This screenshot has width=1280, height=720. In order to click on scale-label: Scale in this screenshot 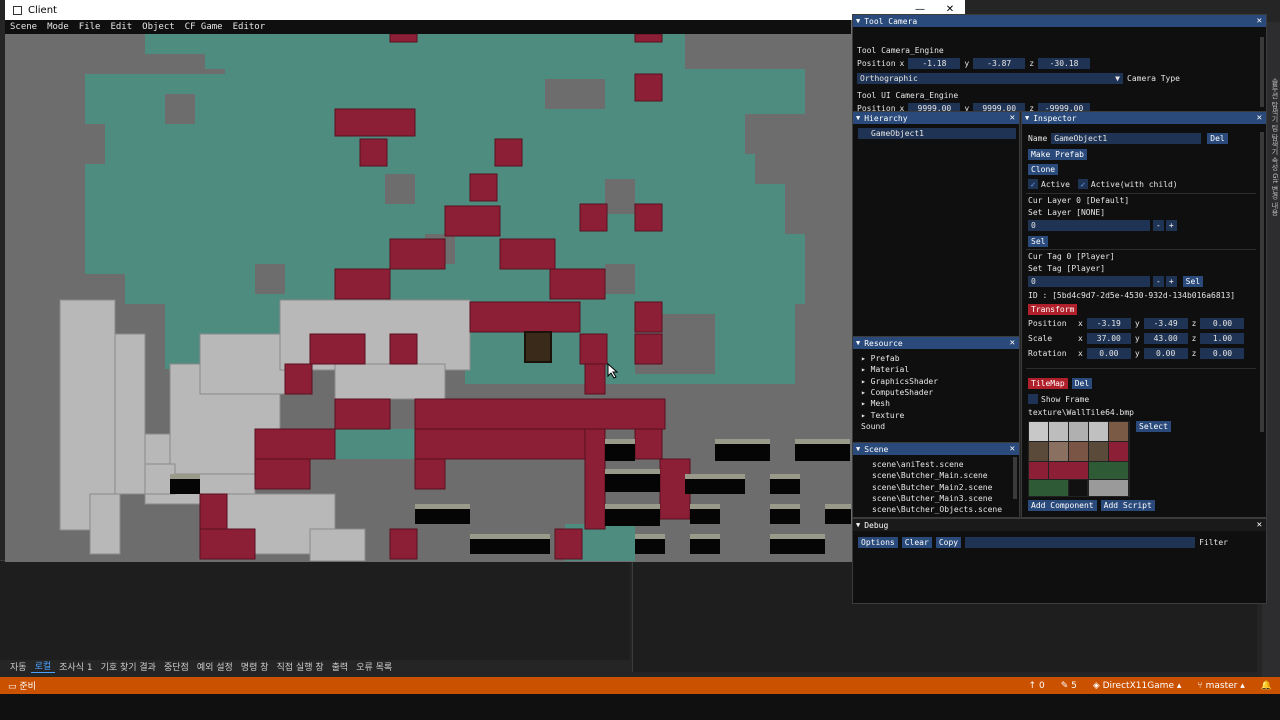, I will do `click(1040, 338)`.